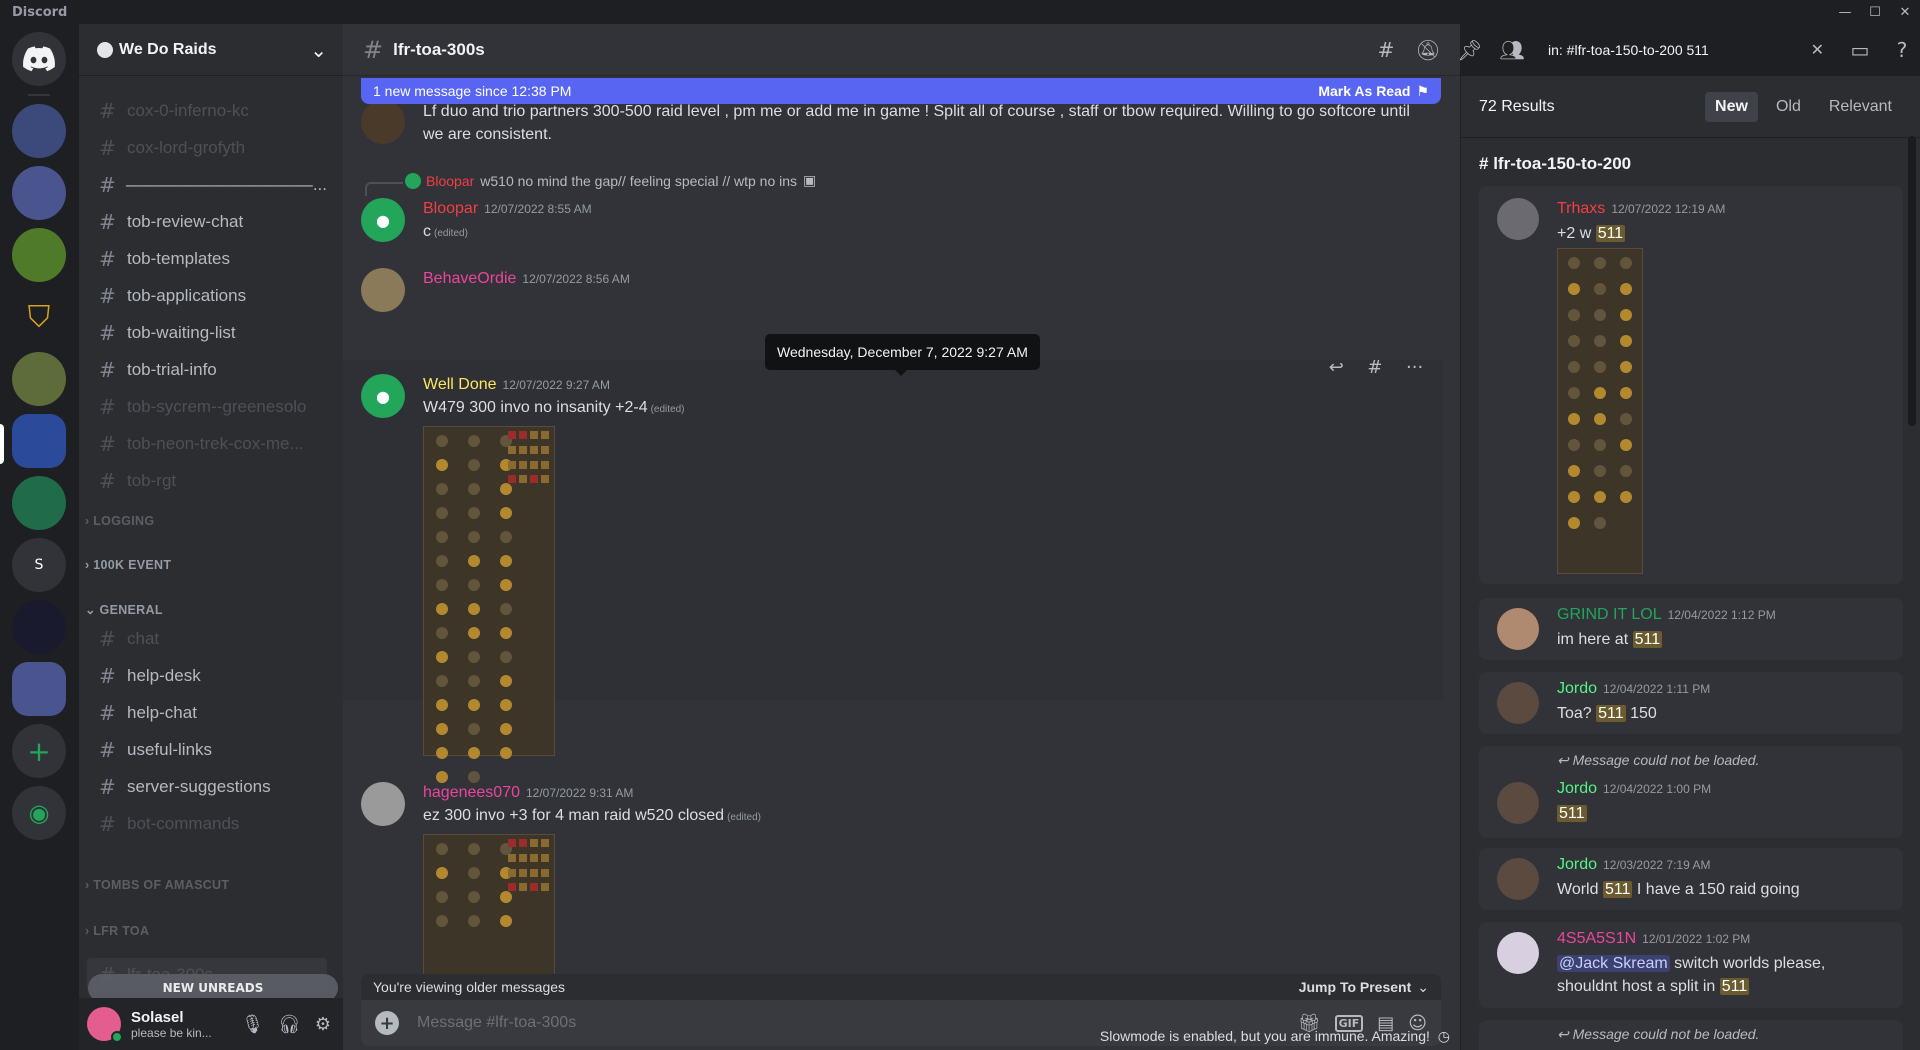 The height and width of the screenshot is (1050, 1920). I want to click on channel-item: # cox-lord-grofyth, so click(207, 148).